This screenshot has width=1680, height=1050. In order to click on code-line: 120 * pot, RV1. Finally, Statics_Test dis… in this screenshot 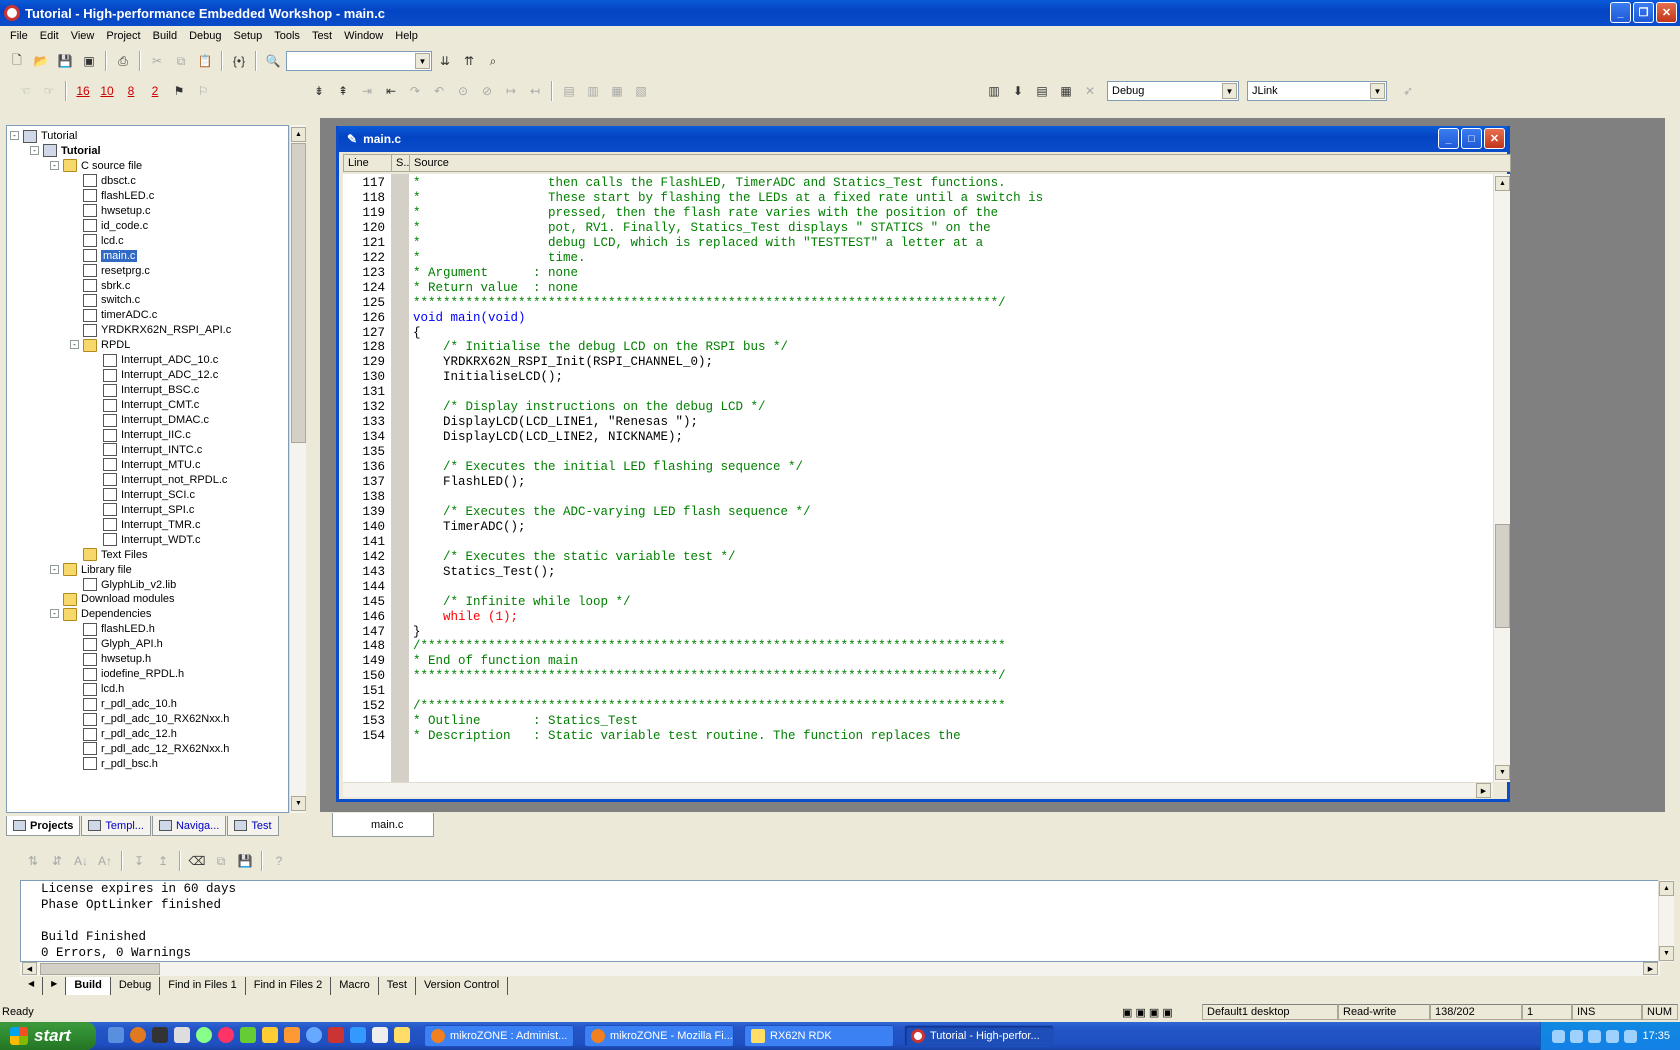, I will do `click(918, 228)`.